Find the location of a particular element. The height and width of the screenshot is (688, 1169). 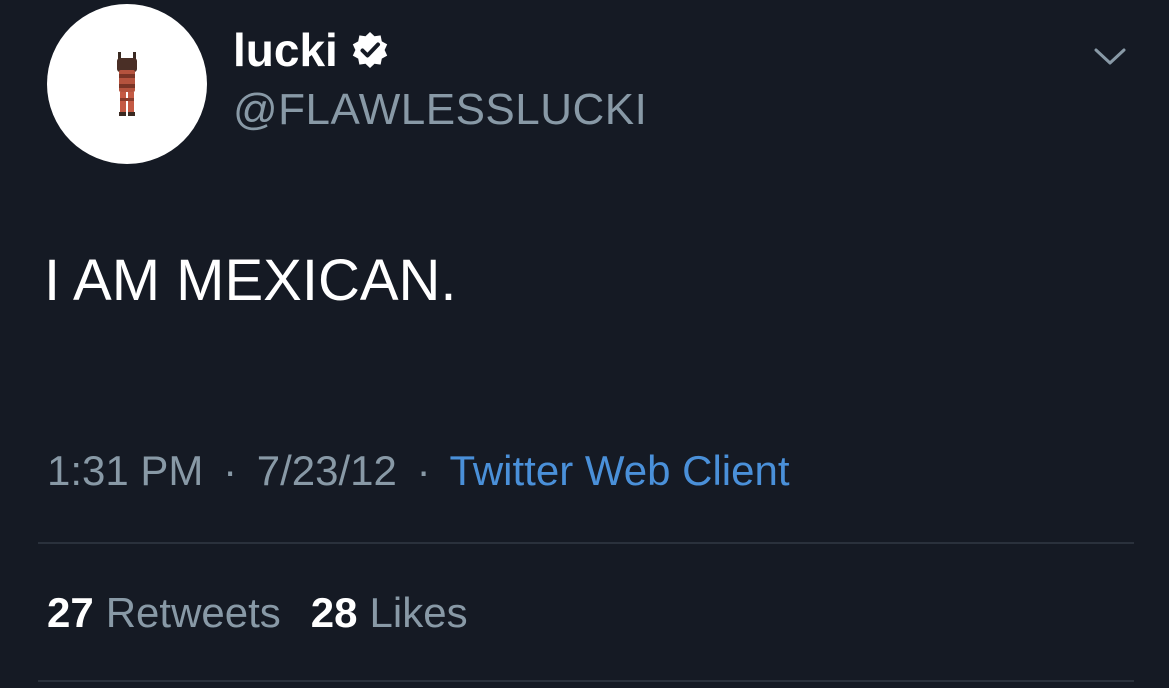

retweets-stat: 27 Retweets is located at coordinates (164, 613).